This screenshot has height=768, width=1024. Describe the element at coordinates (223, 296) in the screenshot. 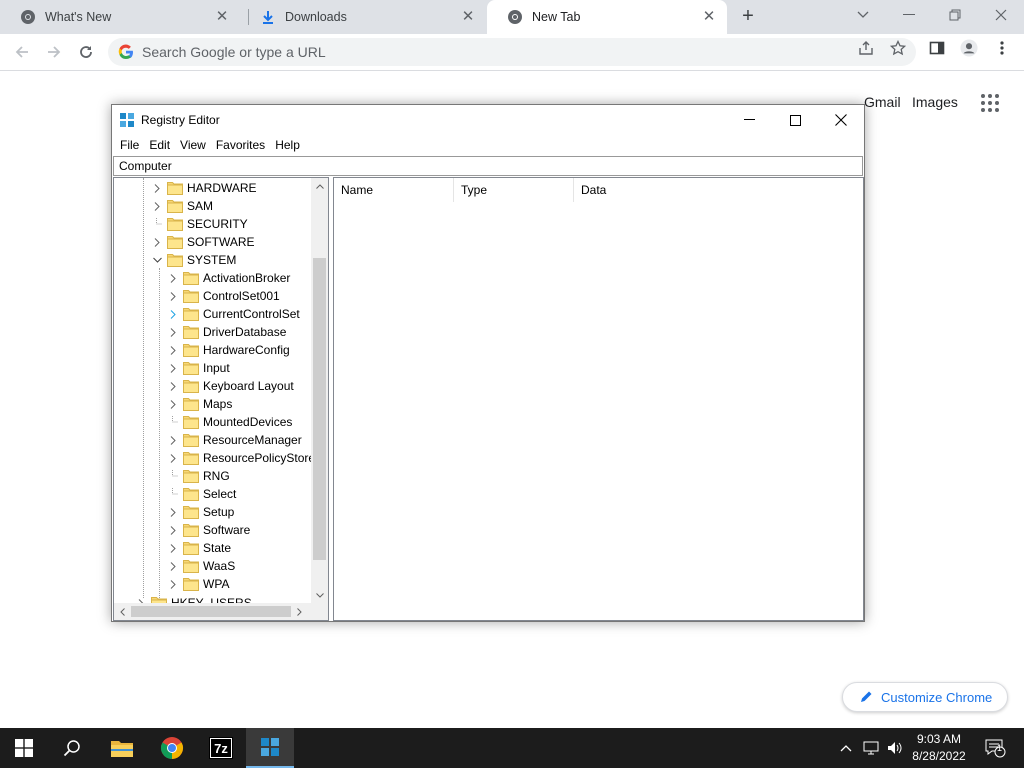

I see `tree-node: ControlSet001` at that location.